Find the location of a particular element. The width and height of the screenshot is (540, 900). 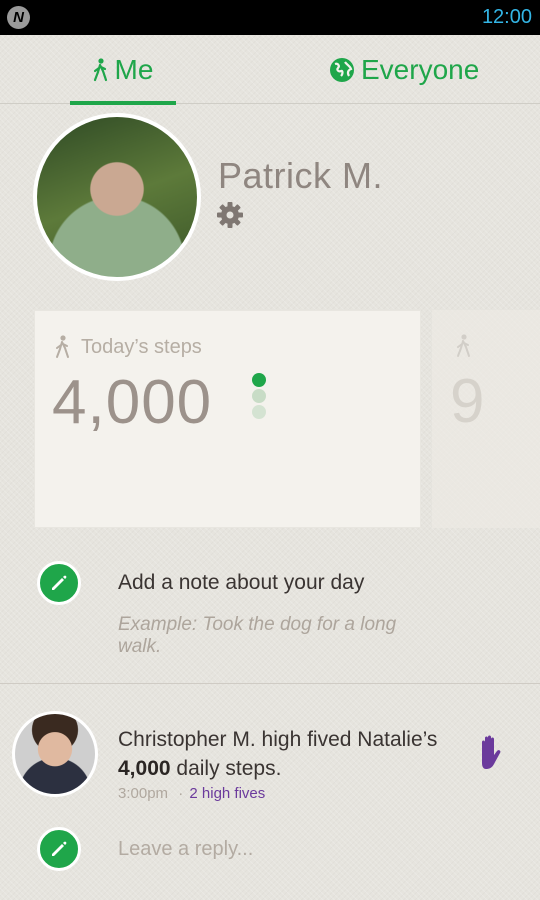

tab-everyone: Everyone is located at coordinates (404, 69).